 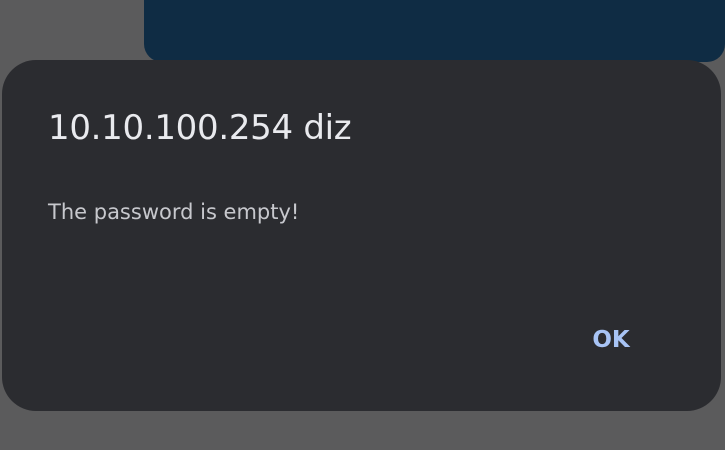 What do you see at coordinates (611, 340) in the screenshot?
I see `ok-button: OK` at bounding box center [611, 340].